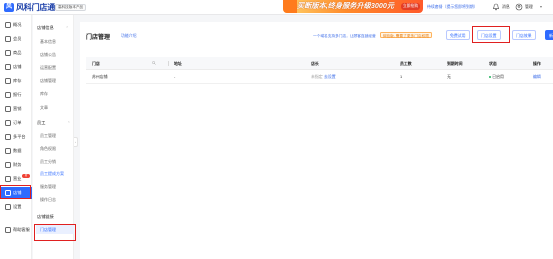 Image resolution: width=553 pixels, height=259 pixels. What do you see at coordinates (154, 63) in the screenshot?
I see `search-icon` at bounding box center [154, 63].